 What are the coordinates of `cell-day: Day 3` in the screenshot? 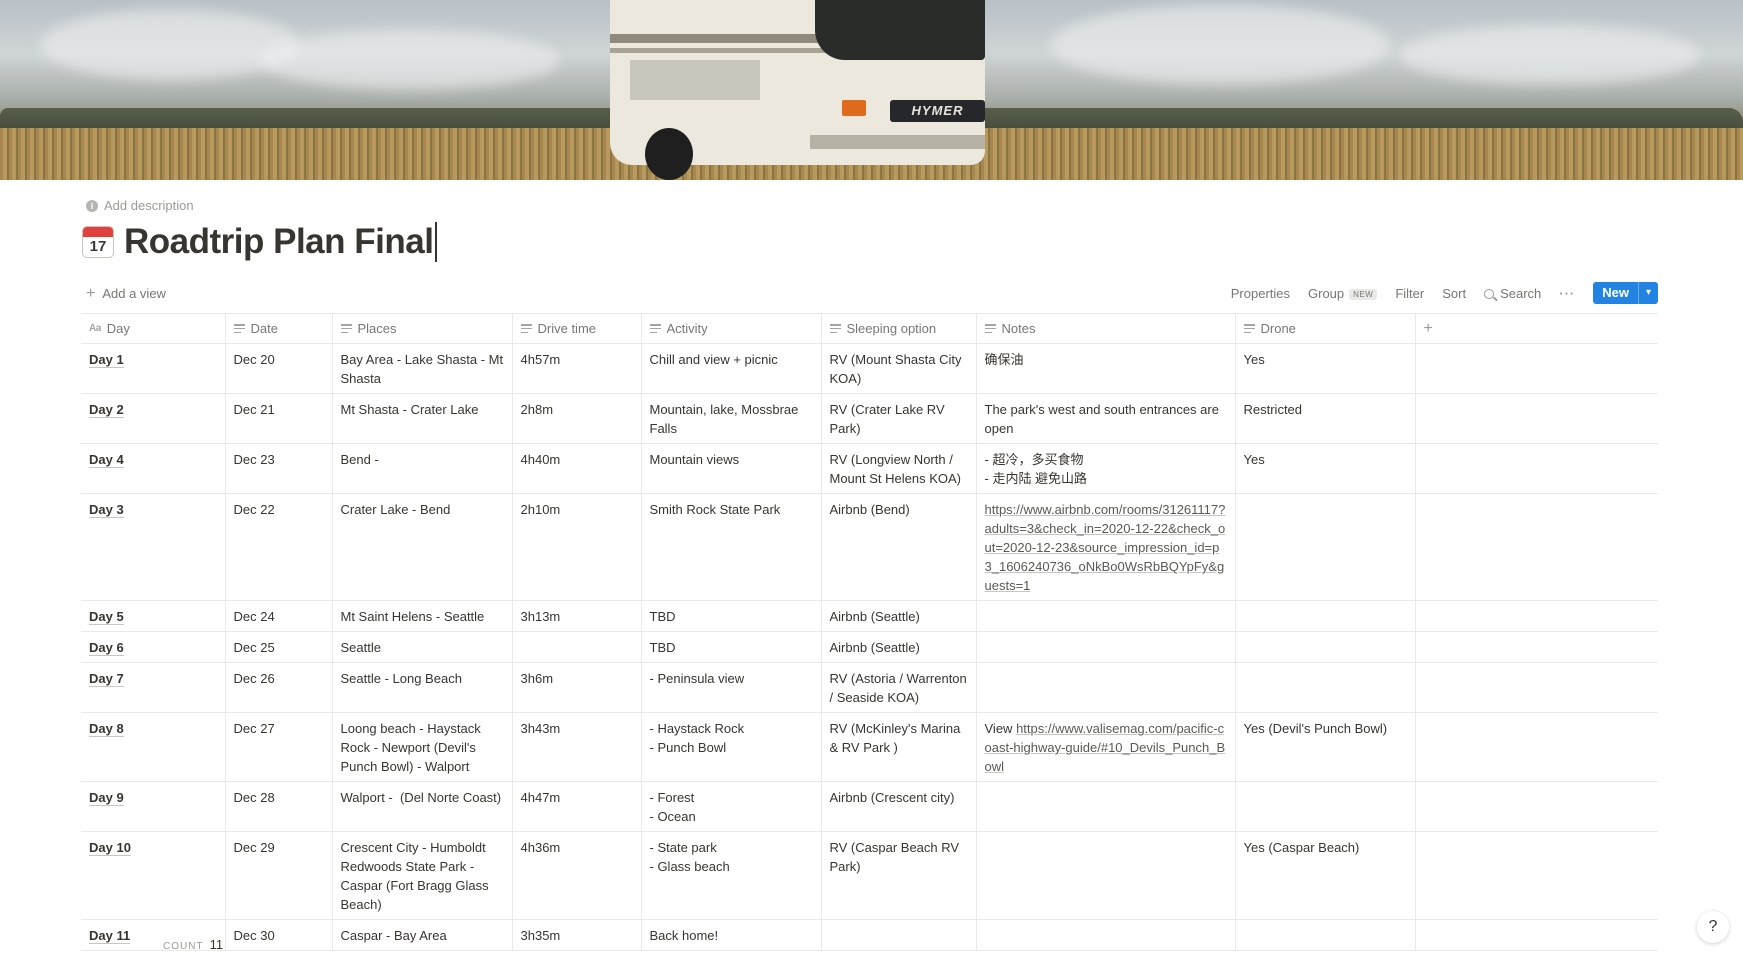 It's located at (153, 547).